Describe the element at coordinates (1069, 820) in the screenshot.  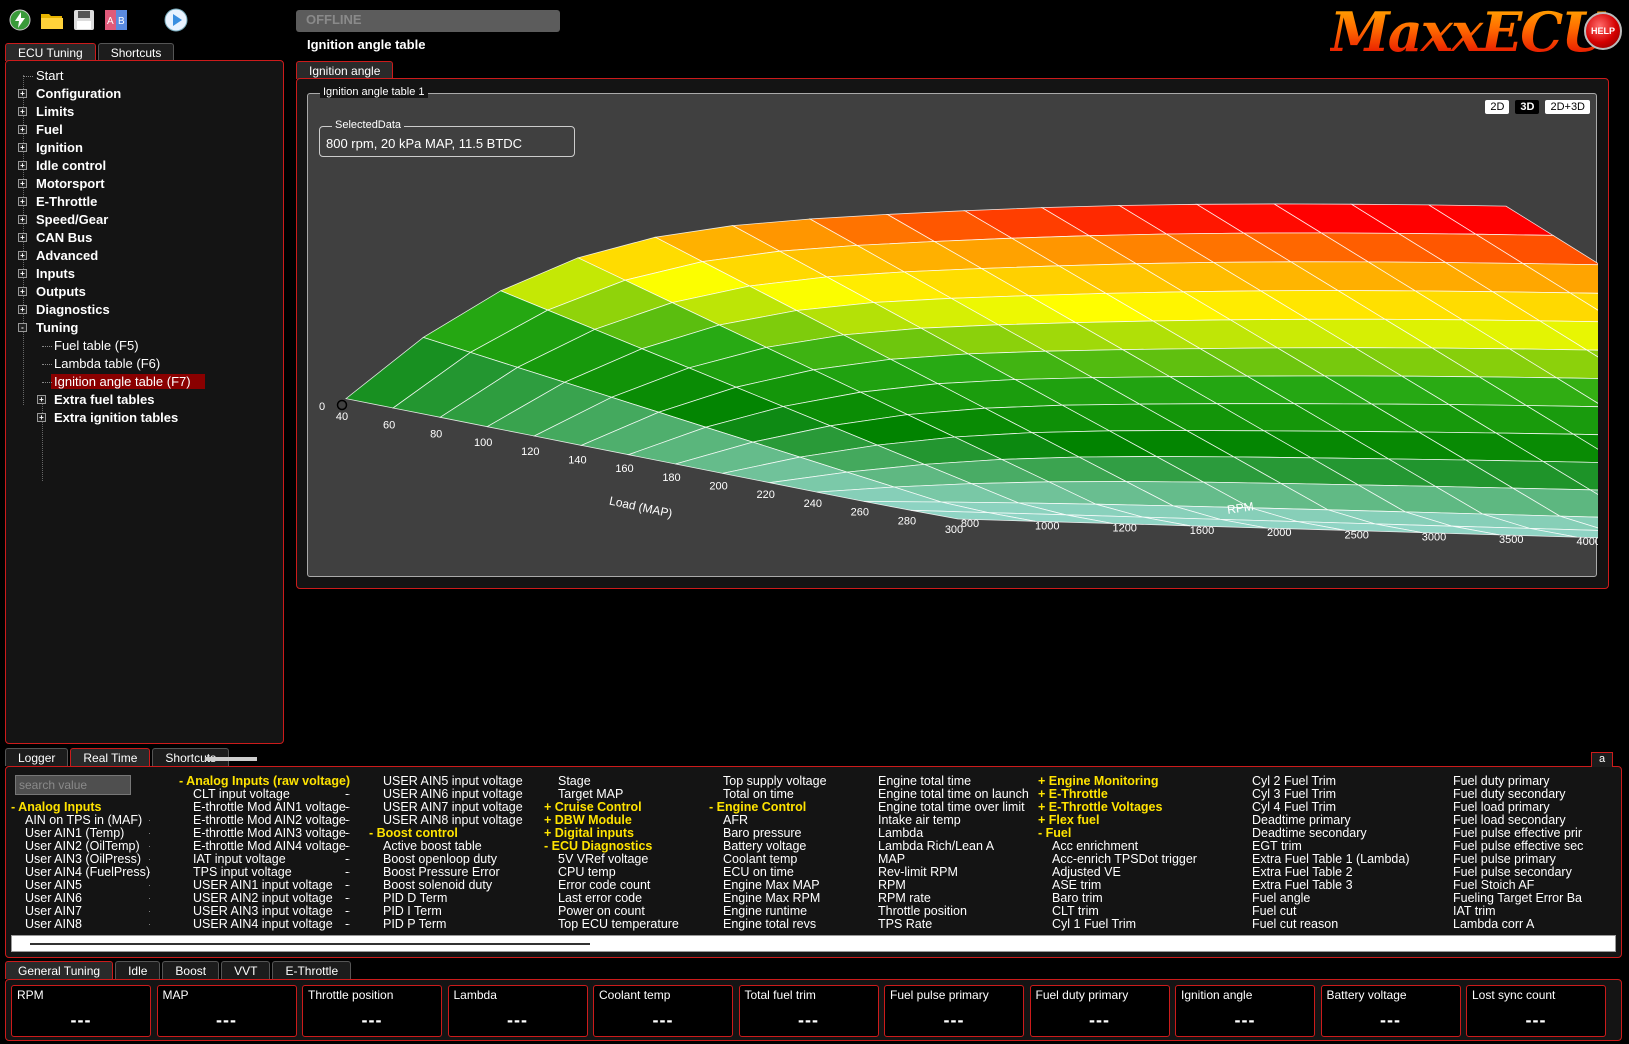
I see `group-header-label: + Flex fuel` at that location.